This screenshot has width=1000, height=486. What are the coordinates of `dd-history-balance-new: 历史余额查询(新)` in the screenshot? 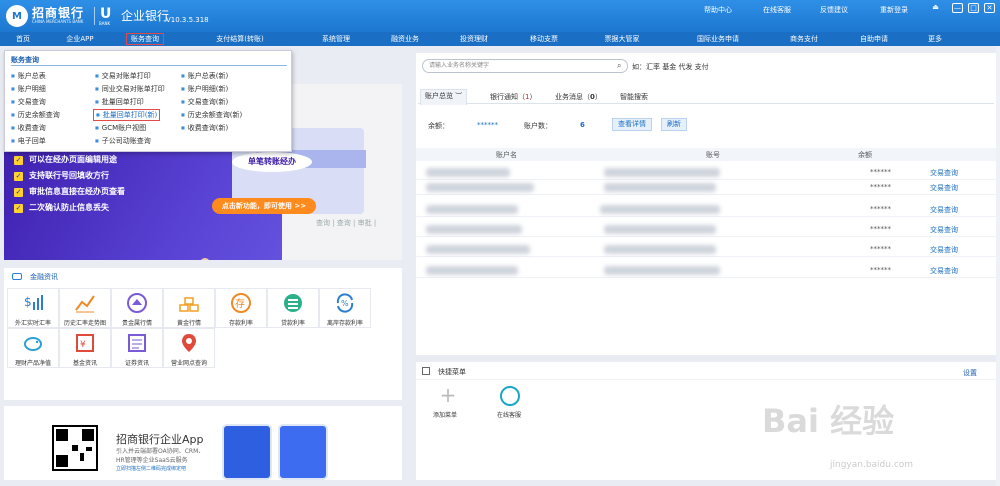 It's located at (211, 115).